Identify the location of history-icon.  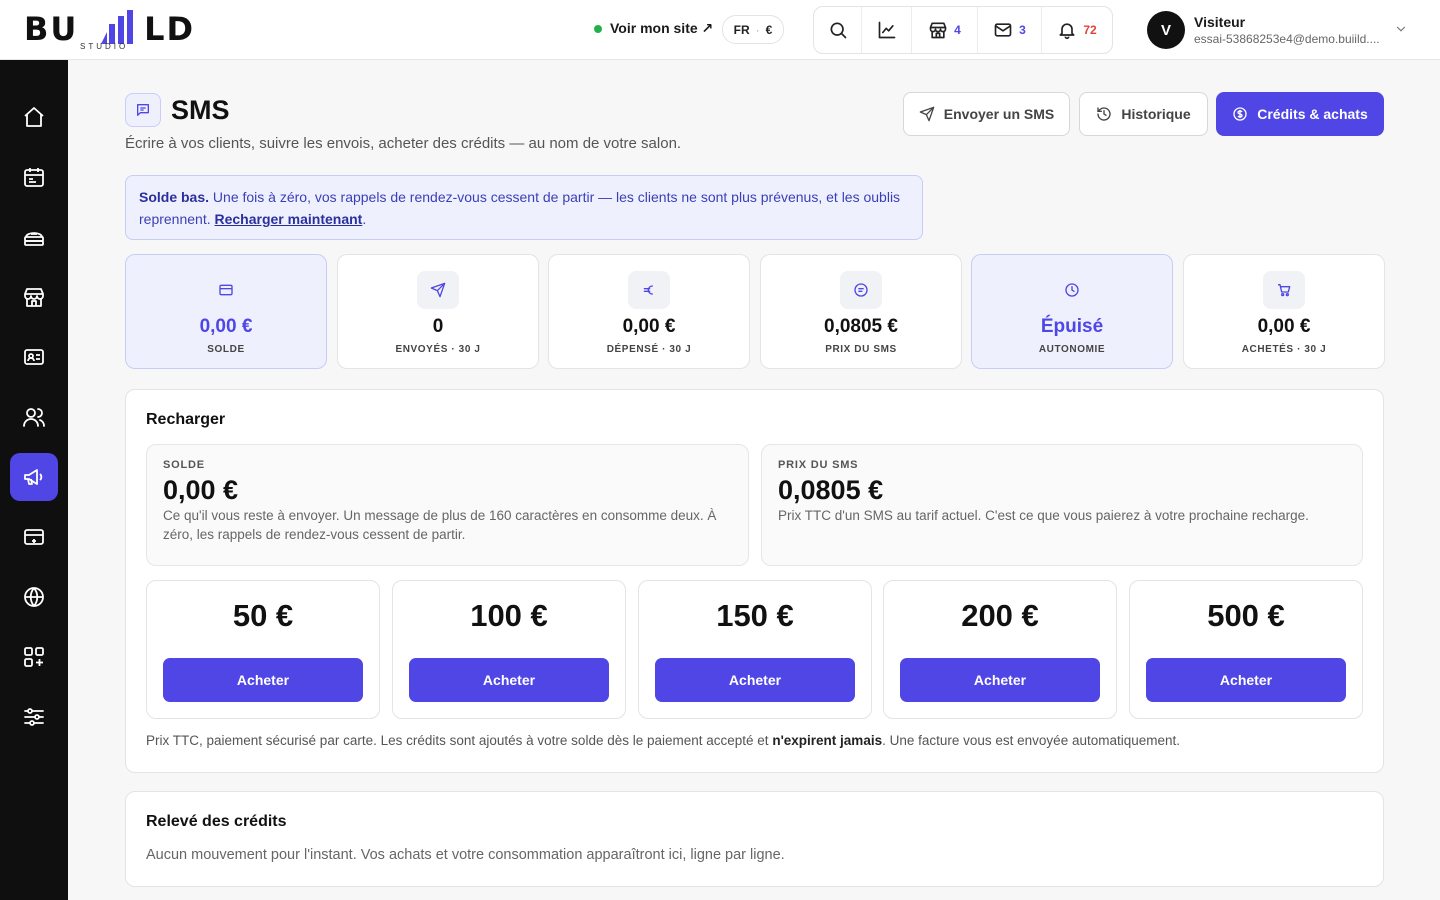
(1104, 114).